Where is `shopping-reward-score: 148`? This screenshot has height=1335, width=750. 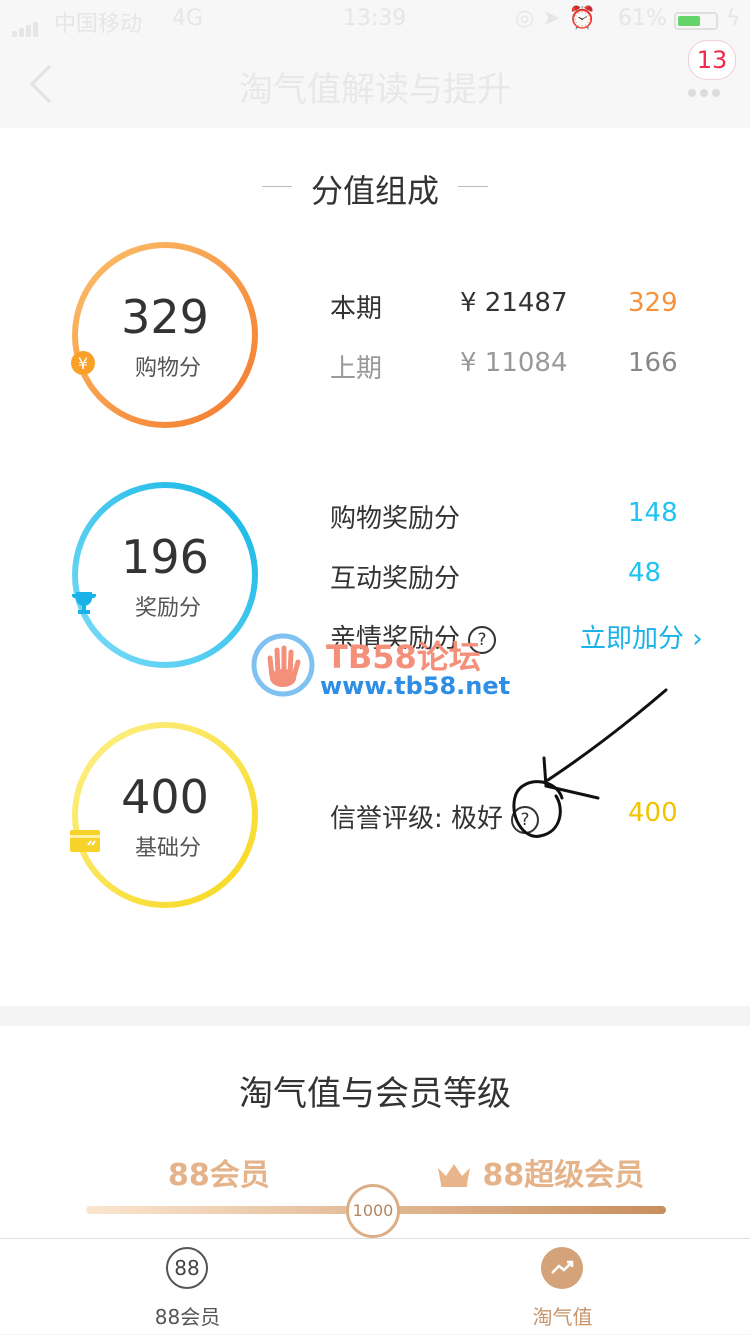
shopping-reward-score: 148 is located at coordinates (653, 513).